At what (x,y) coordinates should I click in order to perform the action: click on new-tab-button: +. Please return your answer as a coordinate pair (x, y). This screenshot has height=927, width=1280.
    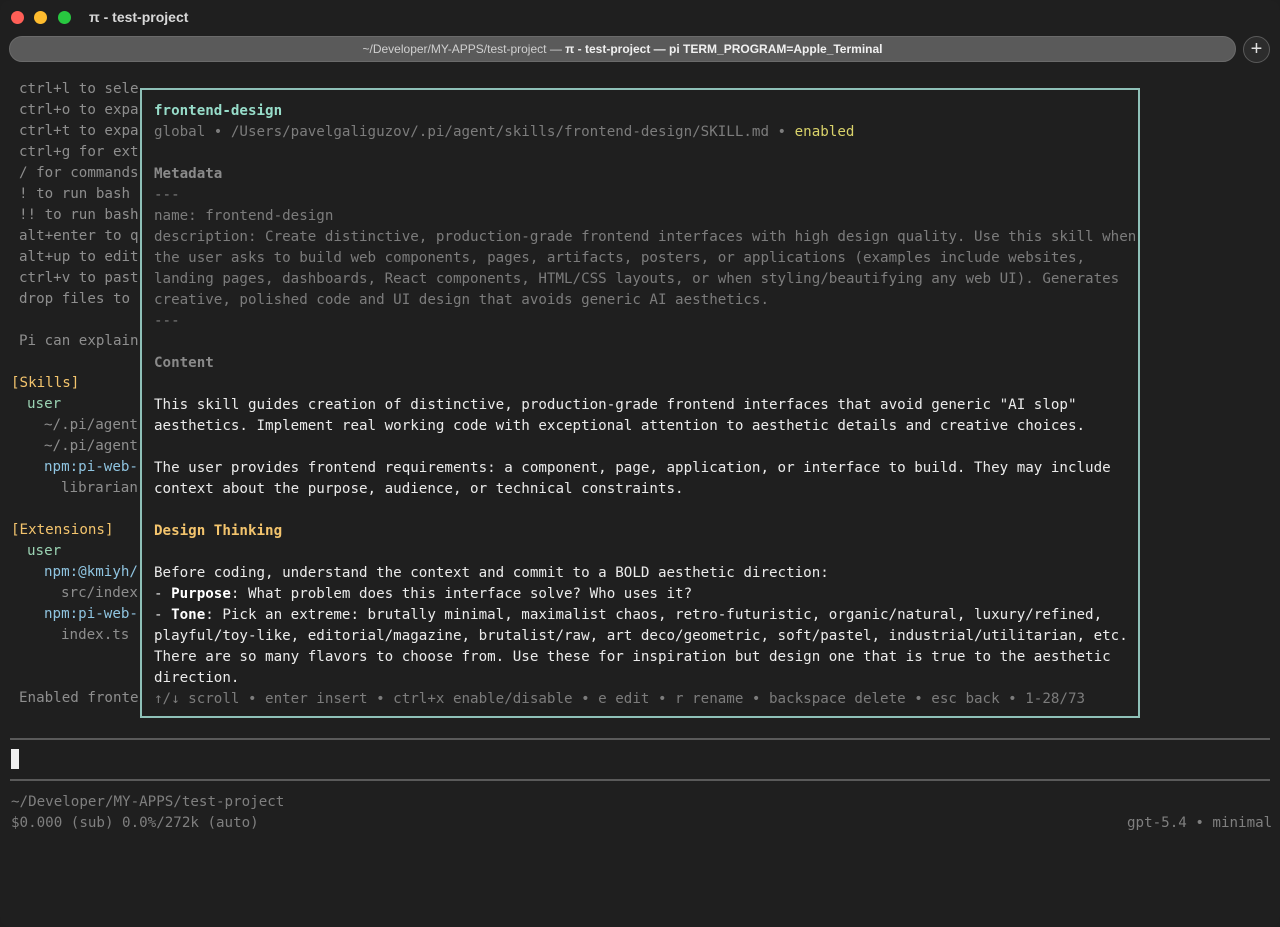
    Looking at the image, I should click on (1256, 49).